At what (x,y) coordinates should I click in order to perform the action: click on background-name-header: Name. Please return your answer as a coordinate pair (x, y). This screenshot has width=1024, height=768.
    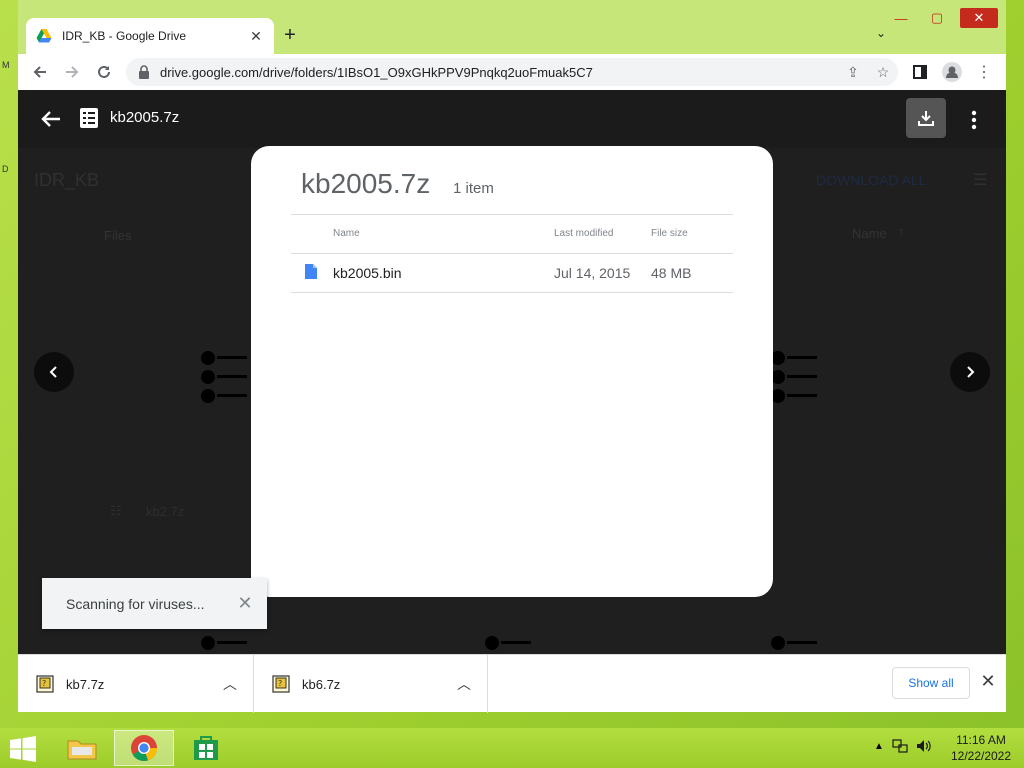
    Looking at the image, I should click on (869, 233).